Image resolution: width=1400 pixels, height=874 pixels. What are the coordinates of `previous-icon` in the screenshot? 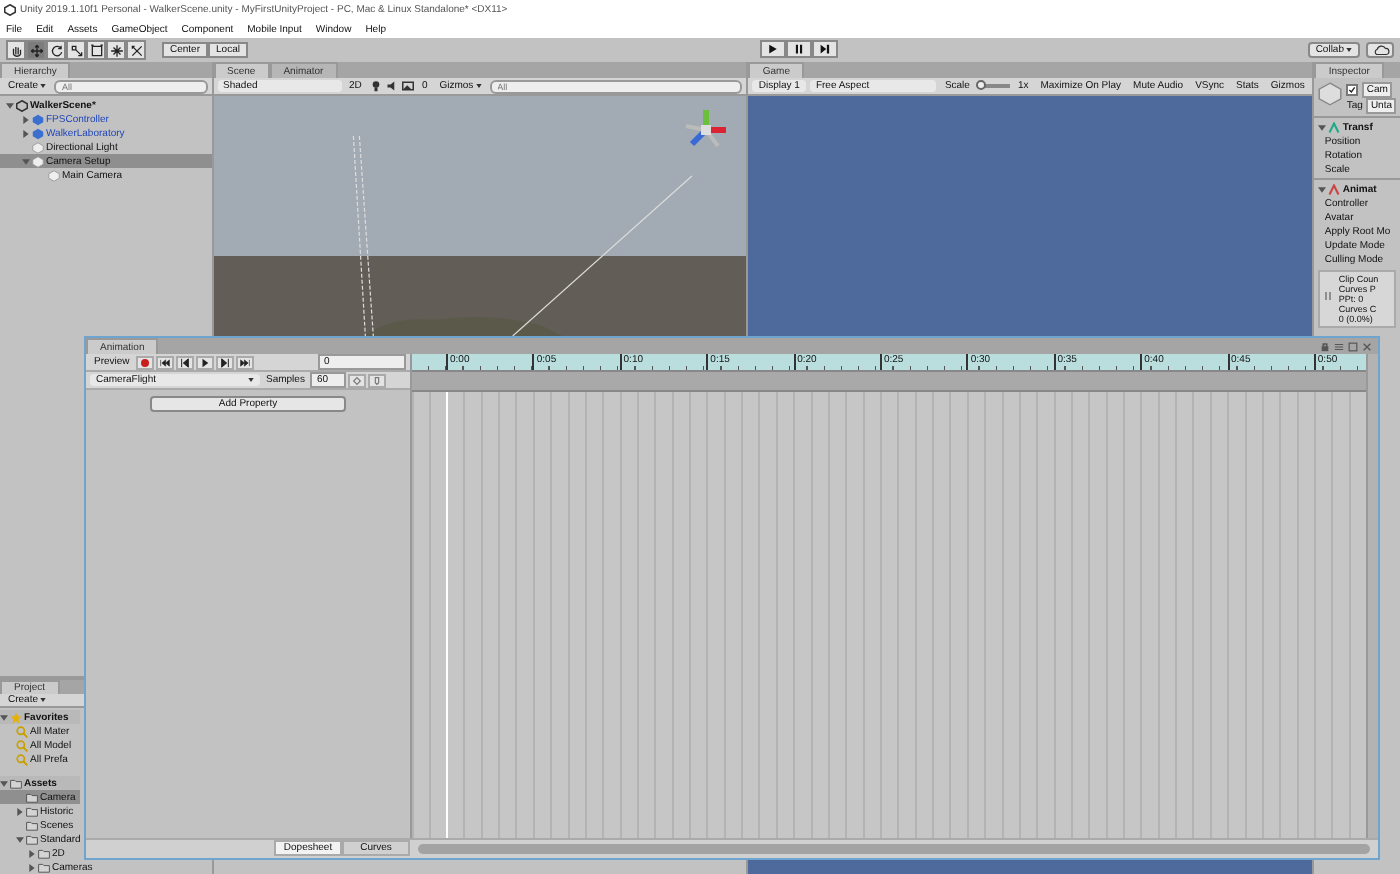 It's located at (184, 362).